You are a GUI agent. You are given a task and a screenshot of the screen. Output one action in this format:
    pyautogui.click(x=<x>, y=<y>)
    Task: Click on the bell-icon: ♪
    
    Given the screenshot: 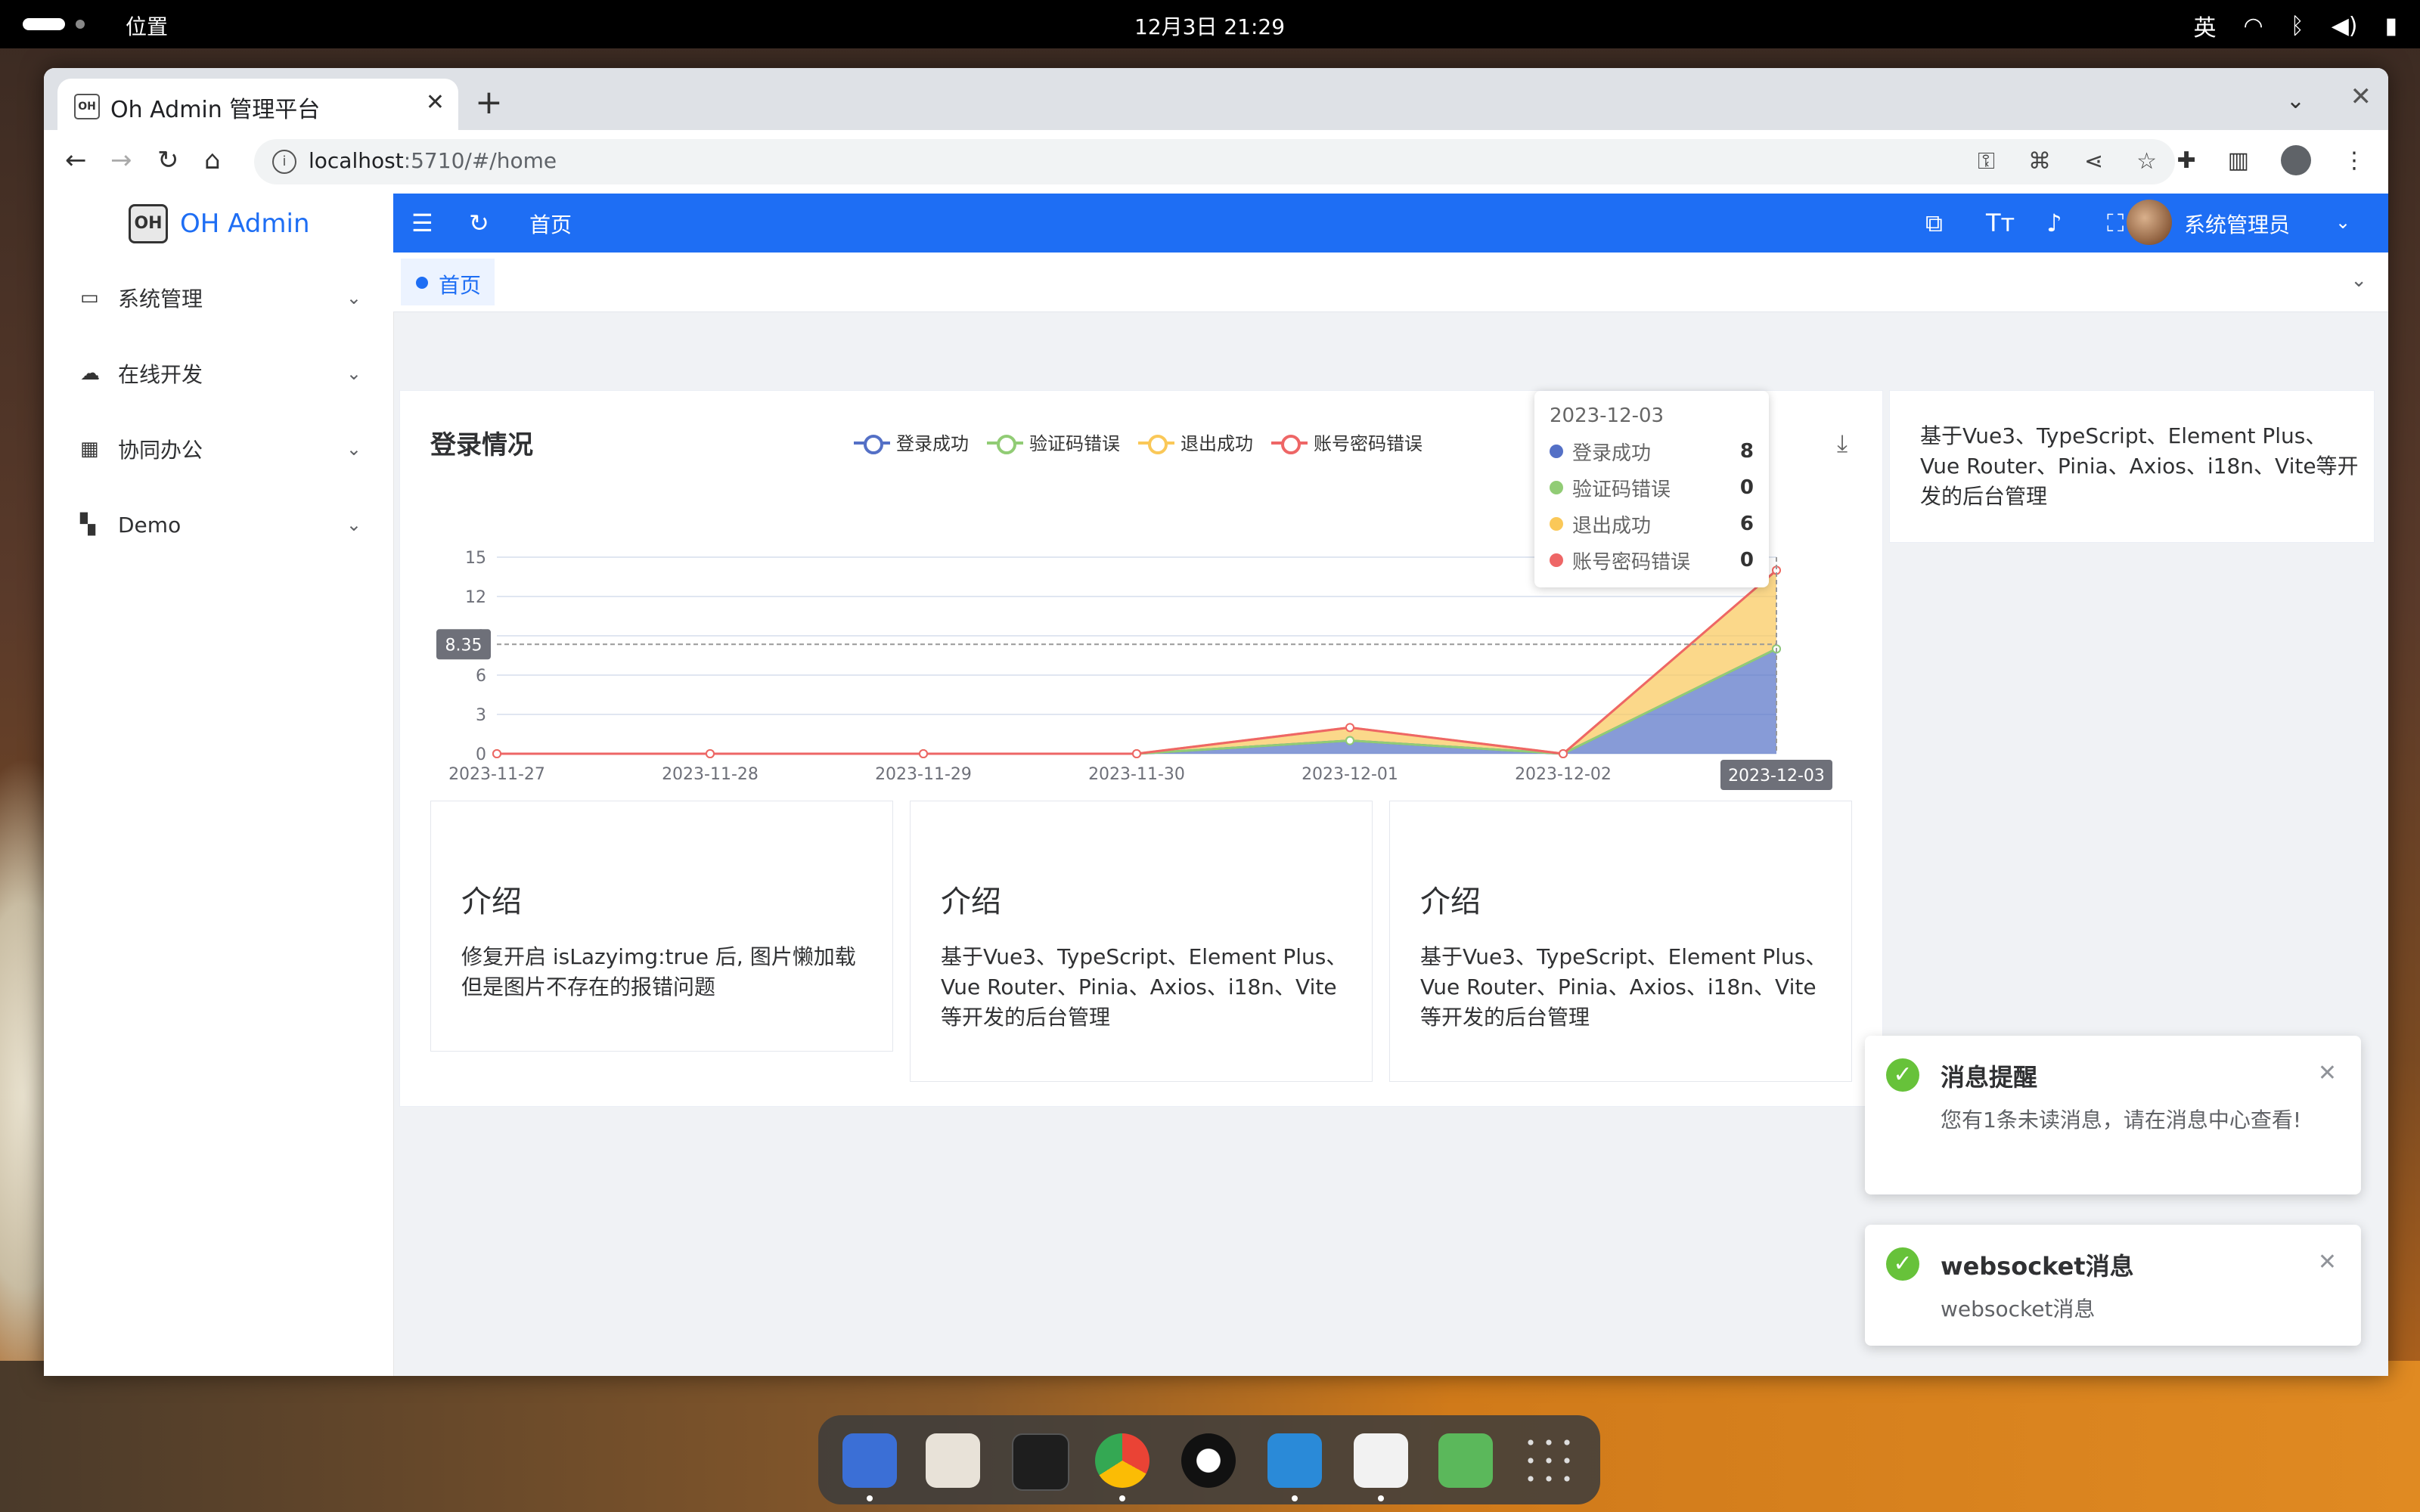 What is the action you would take?
    pyautogui.click(x=2054, y=223)
    